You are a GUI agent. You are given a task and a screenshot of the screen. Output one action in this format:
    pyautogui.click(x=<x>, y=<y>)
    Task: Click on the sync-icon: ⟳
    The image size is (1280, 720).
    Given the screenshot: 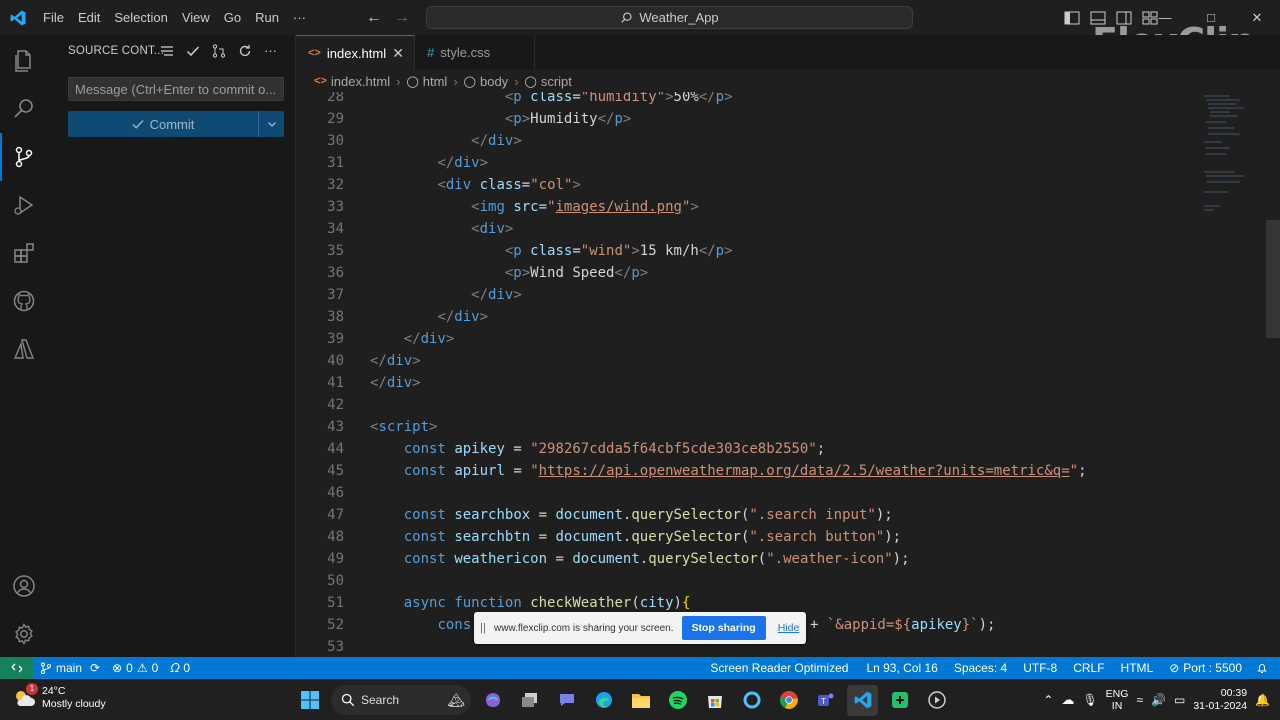 What is the action you would take?
    pyautogui.click(x=95, y=668)
    